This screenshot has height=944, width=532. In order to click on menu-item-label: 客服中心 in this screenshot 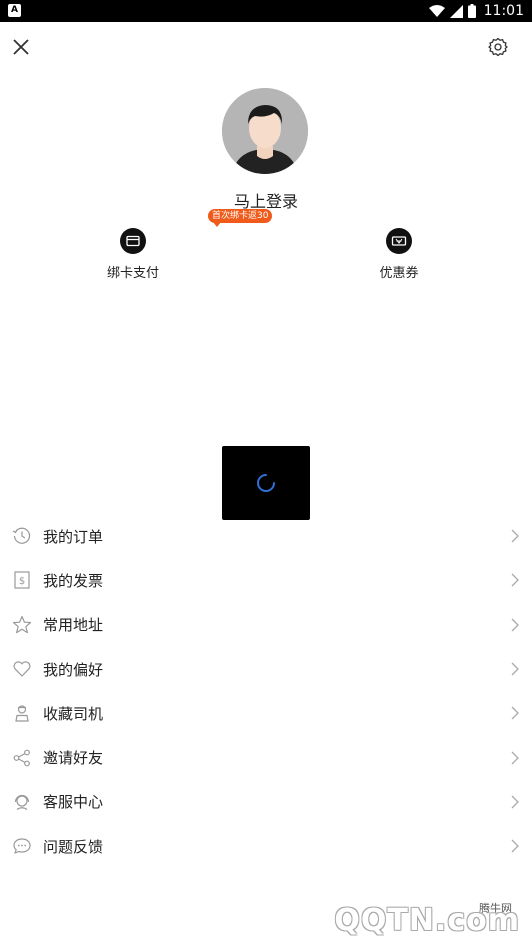, I will do `click(73, 802)`.